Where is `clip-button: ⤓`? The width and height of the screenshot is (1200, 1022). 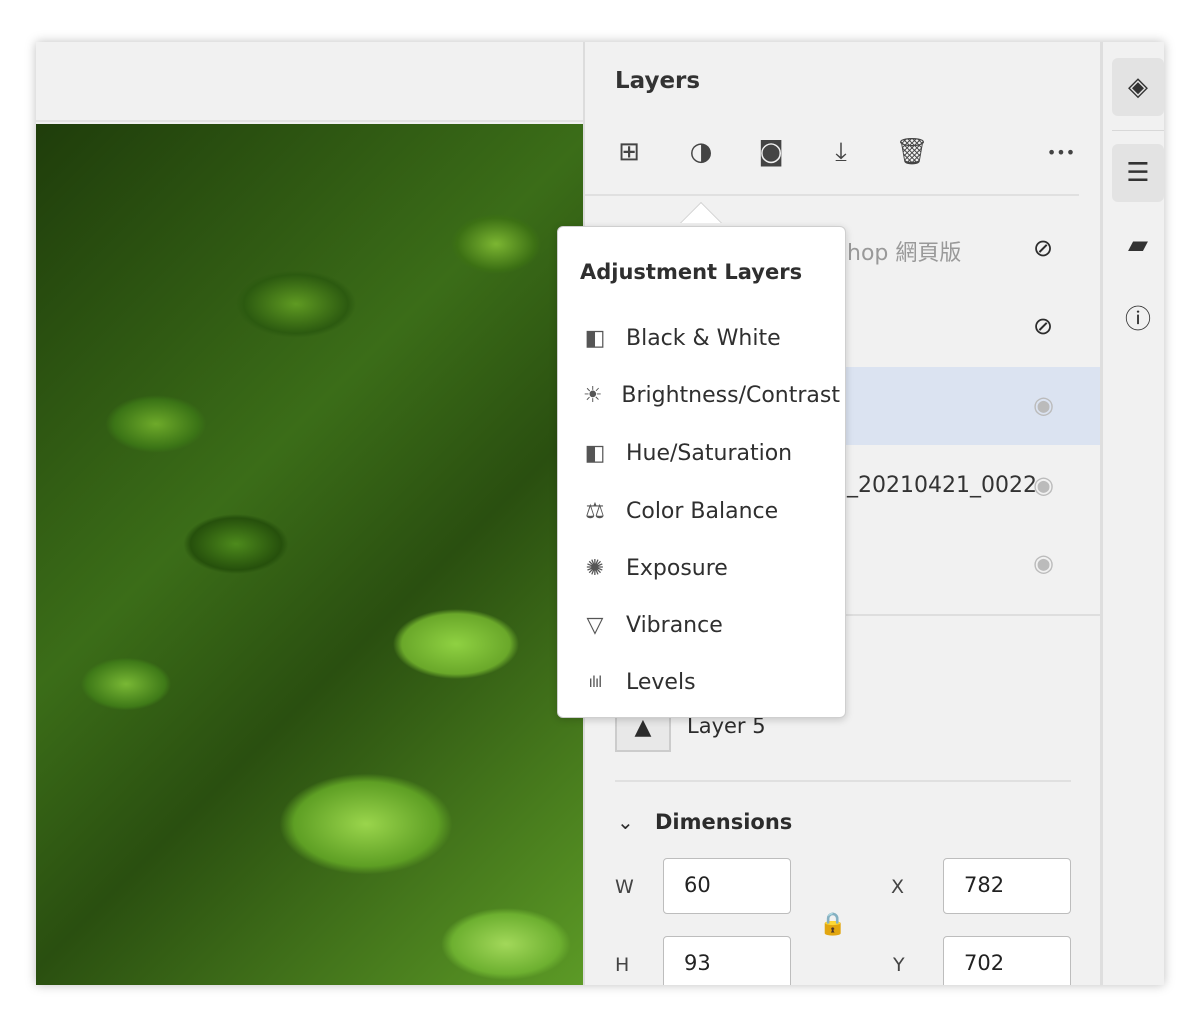 clip-button: ⤓ is located at coordinates (841, 152).